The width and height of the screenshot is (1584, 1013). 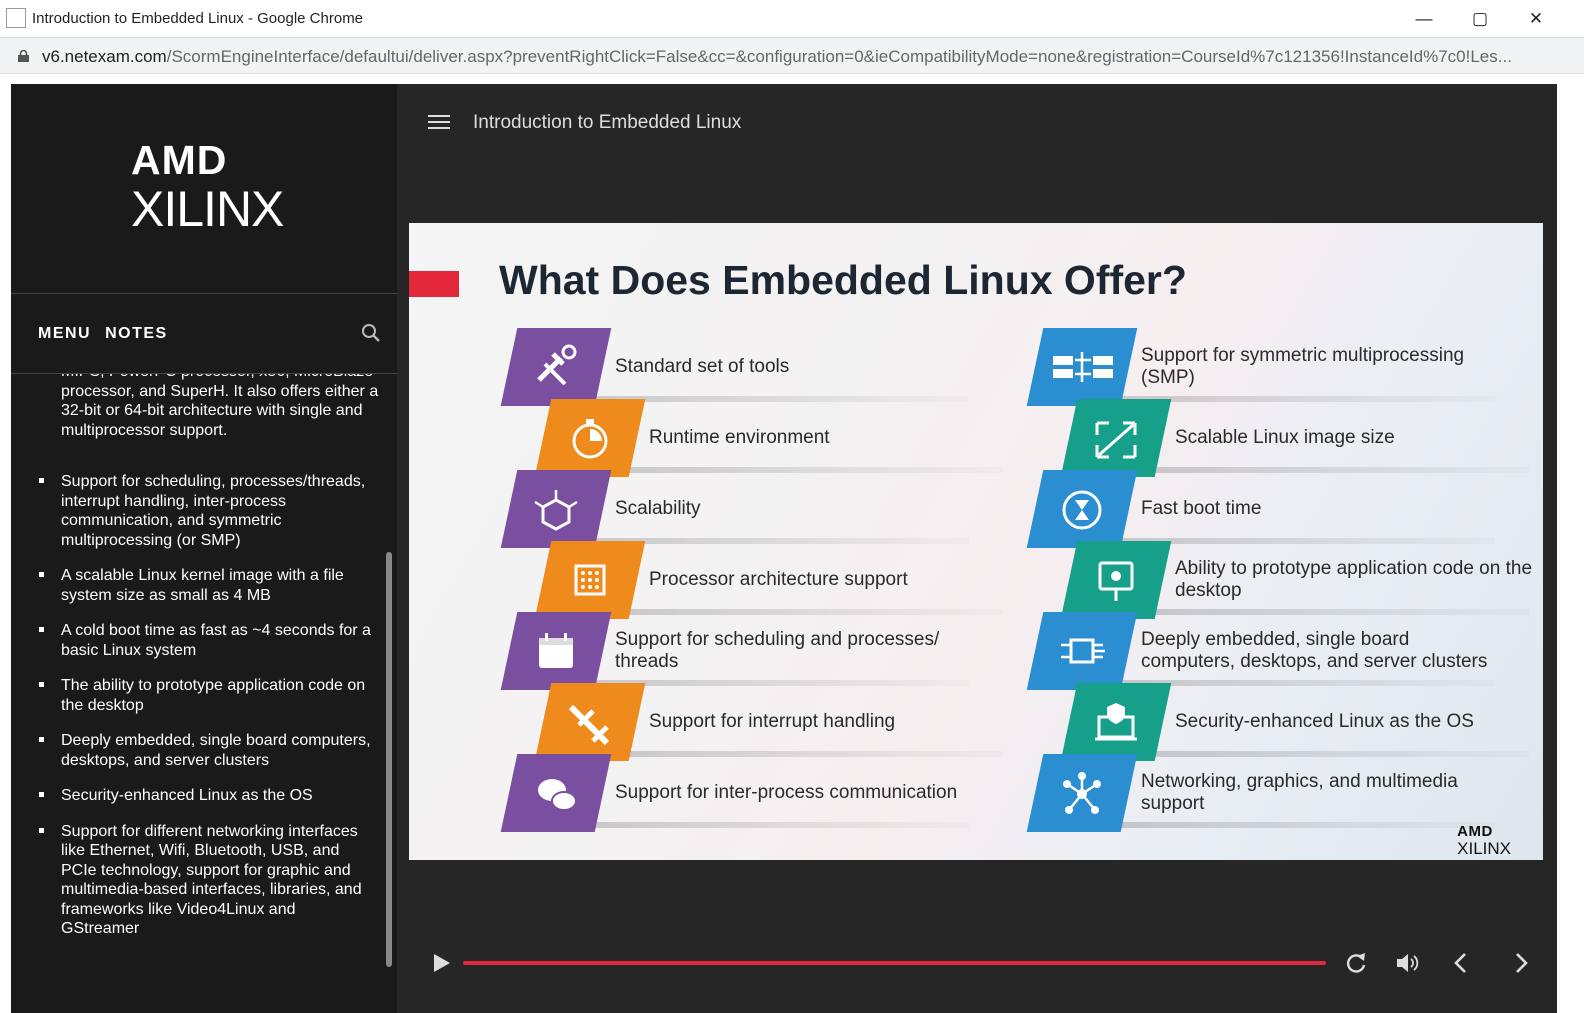 I want to click on lock-icon, so click(x=23, y=56).